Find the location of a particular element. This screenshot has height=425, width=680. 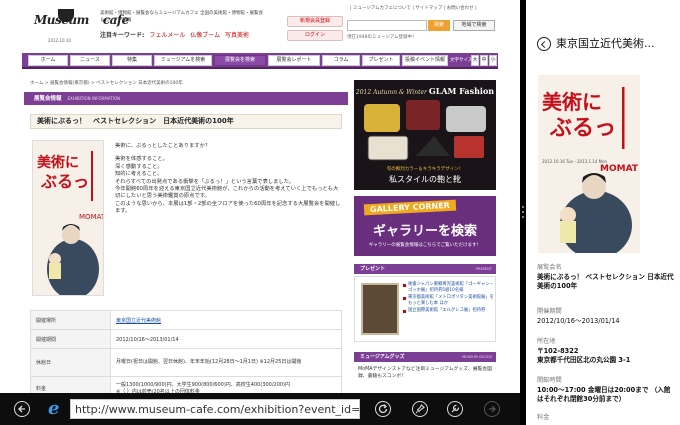

bags-image is located at coordinates (425, 130).